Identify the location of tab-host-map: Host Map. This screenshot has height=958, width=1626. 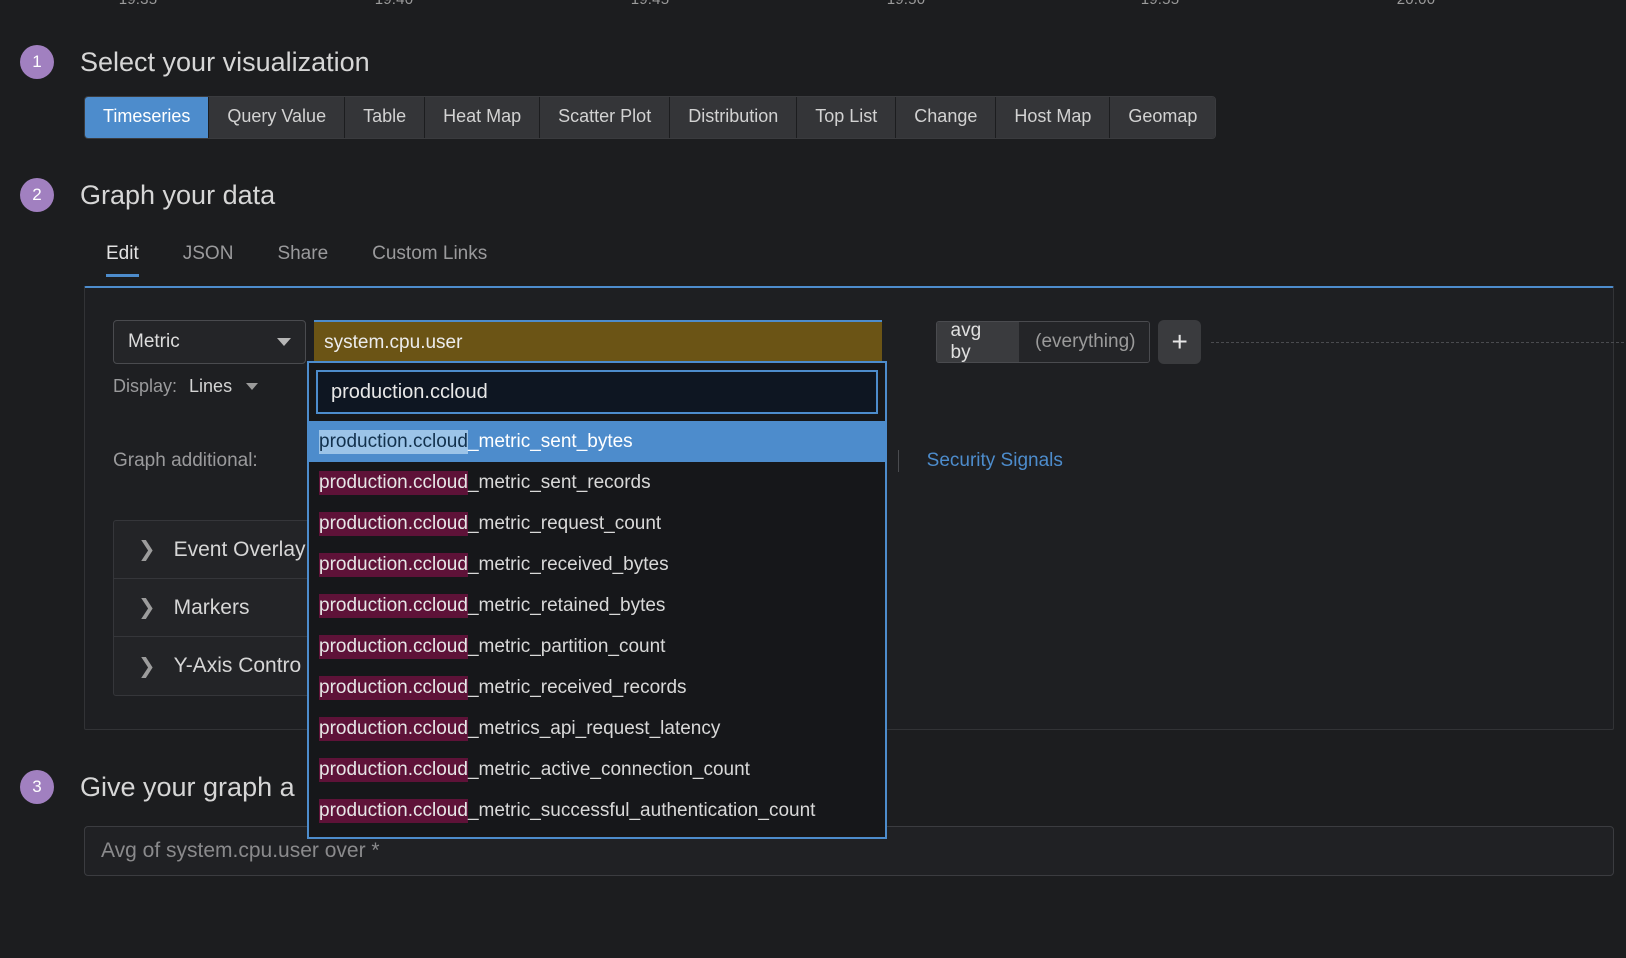
(1053, 117).